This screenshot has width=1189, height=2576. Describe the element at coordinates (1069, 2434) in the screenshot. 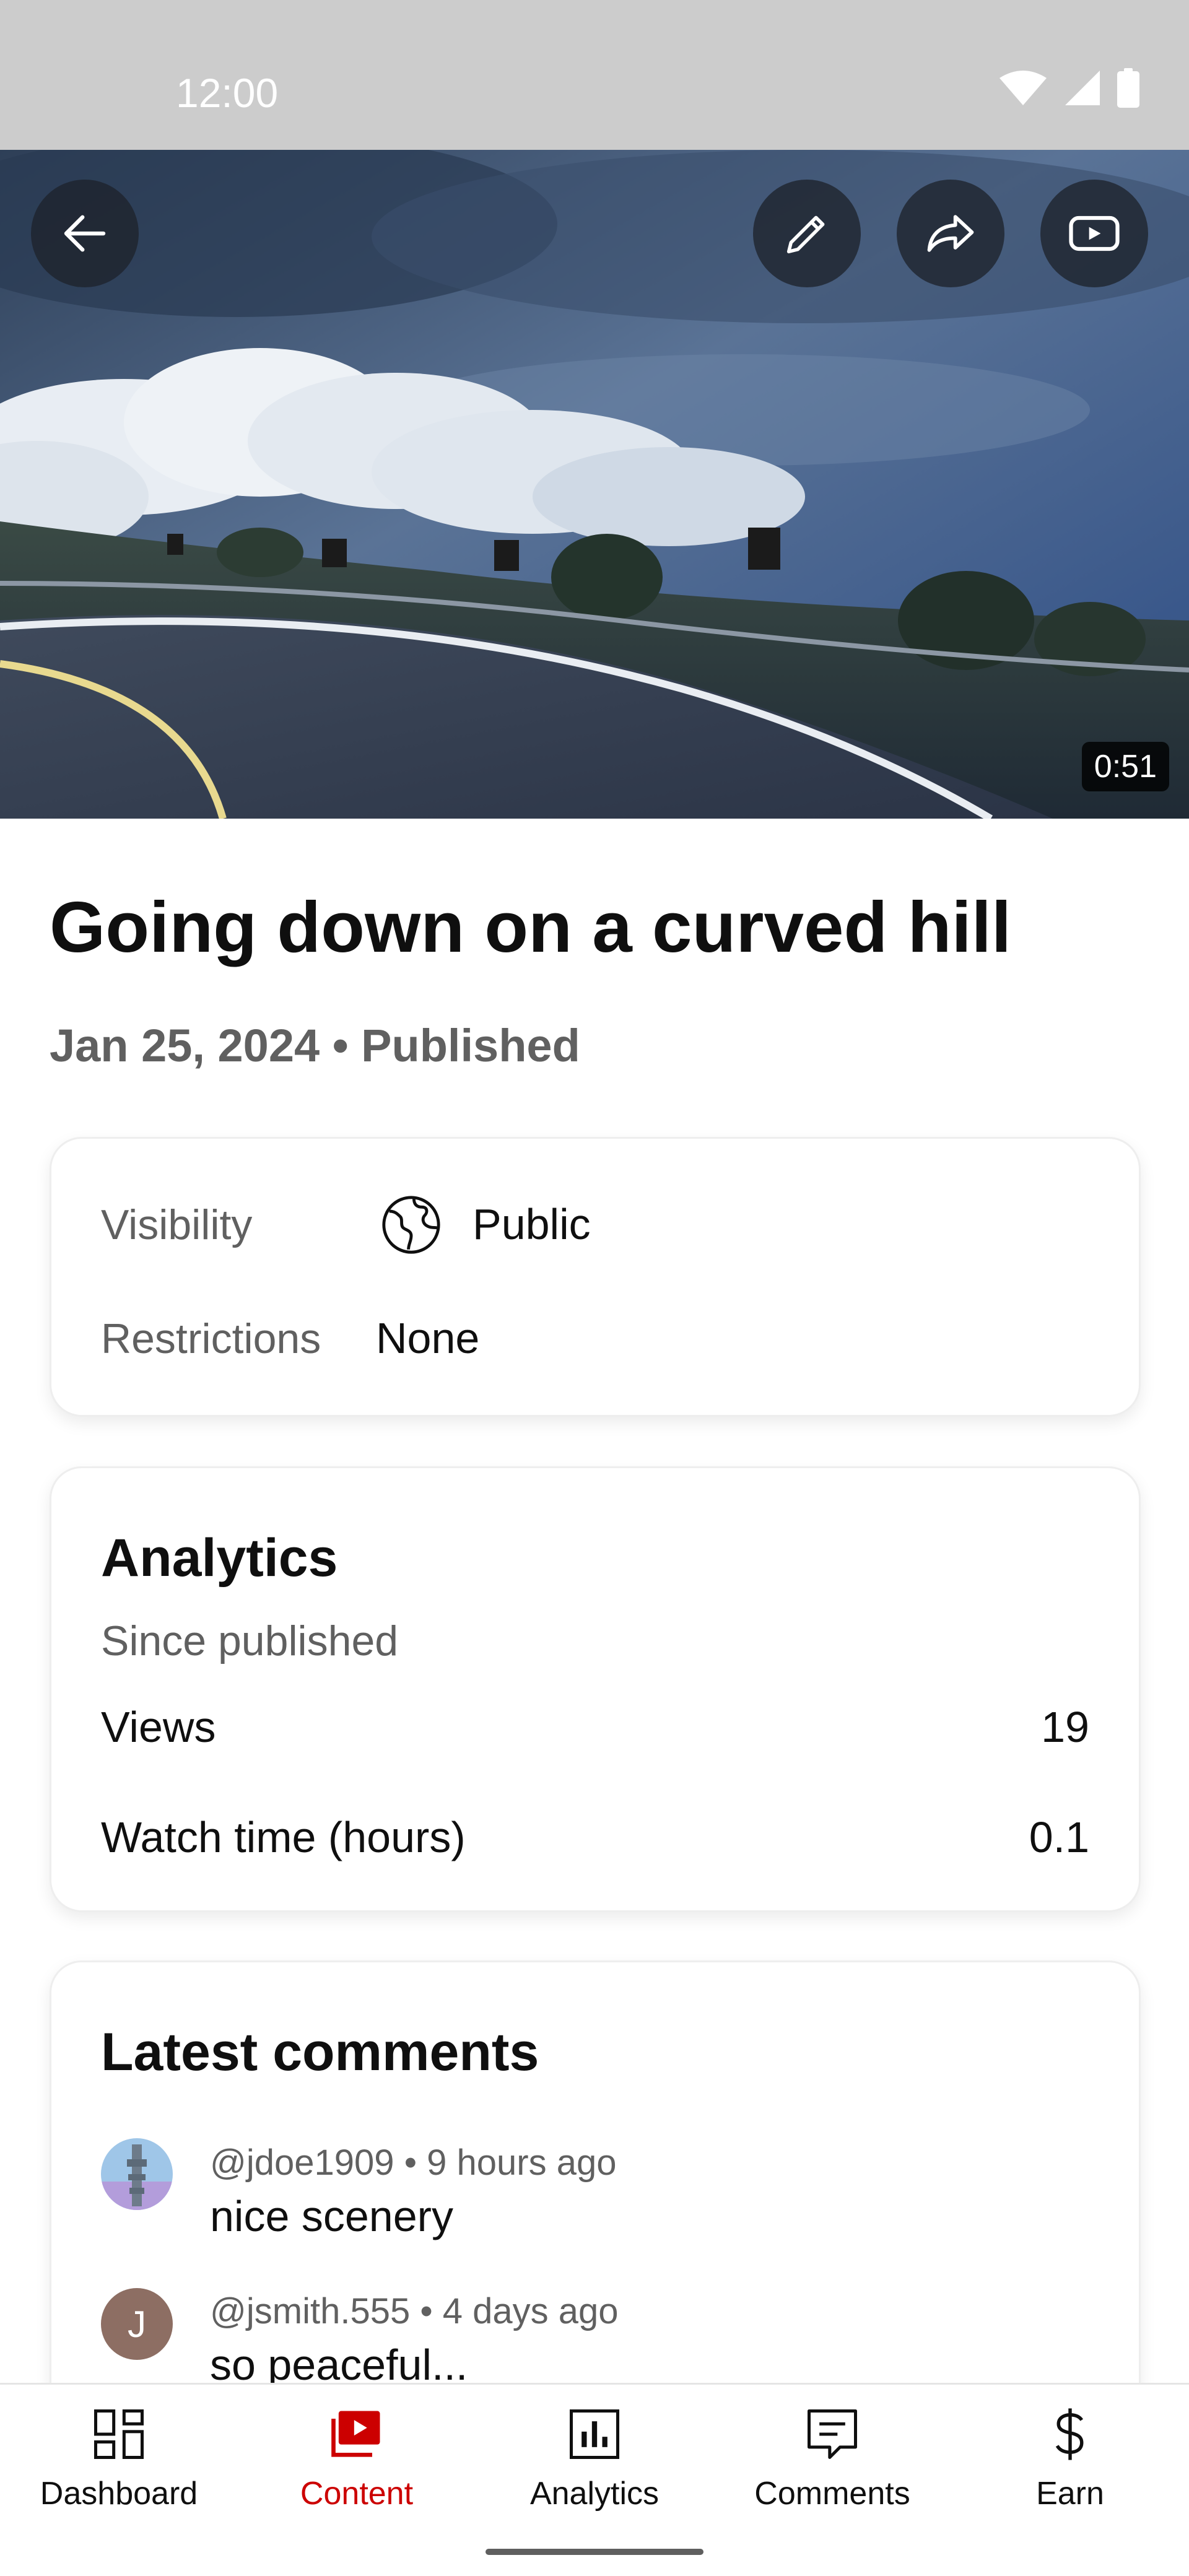

I see `dollar-icon` at that location.